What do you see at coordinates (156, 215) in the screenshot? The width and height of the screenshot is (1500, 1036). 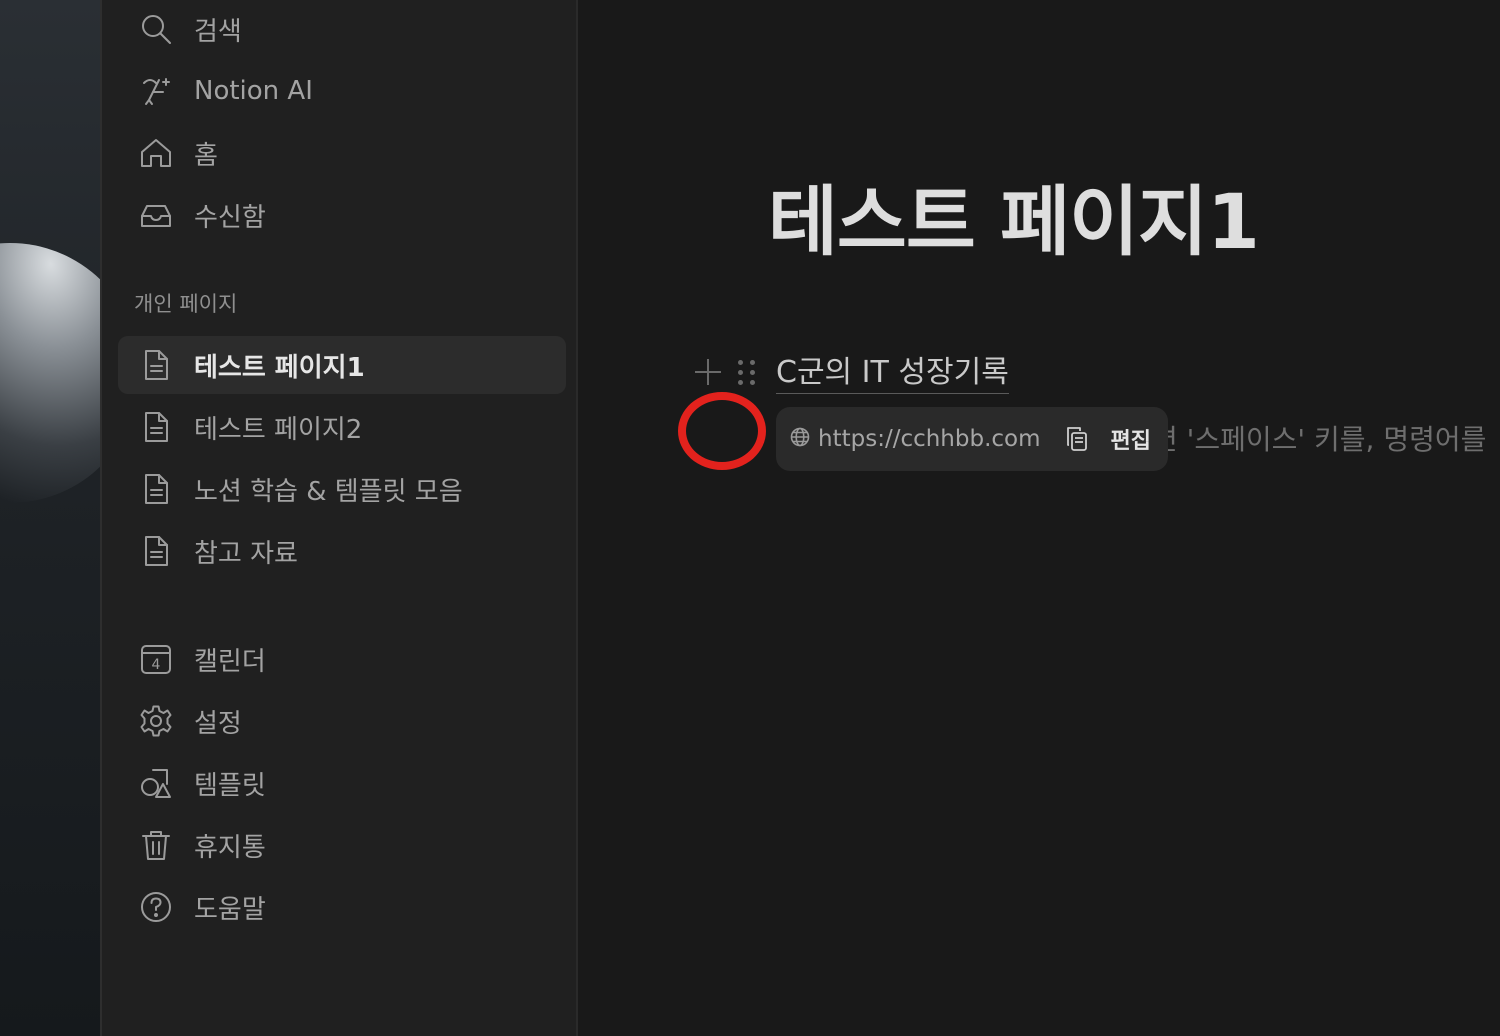 I see `inbox-icon` at bounding box center [156, 215].